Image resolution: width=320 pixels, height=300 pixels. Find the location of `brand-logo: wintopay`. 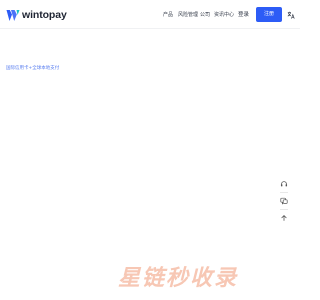

brand-logo: wintopay is located at coordinates (36, 15).